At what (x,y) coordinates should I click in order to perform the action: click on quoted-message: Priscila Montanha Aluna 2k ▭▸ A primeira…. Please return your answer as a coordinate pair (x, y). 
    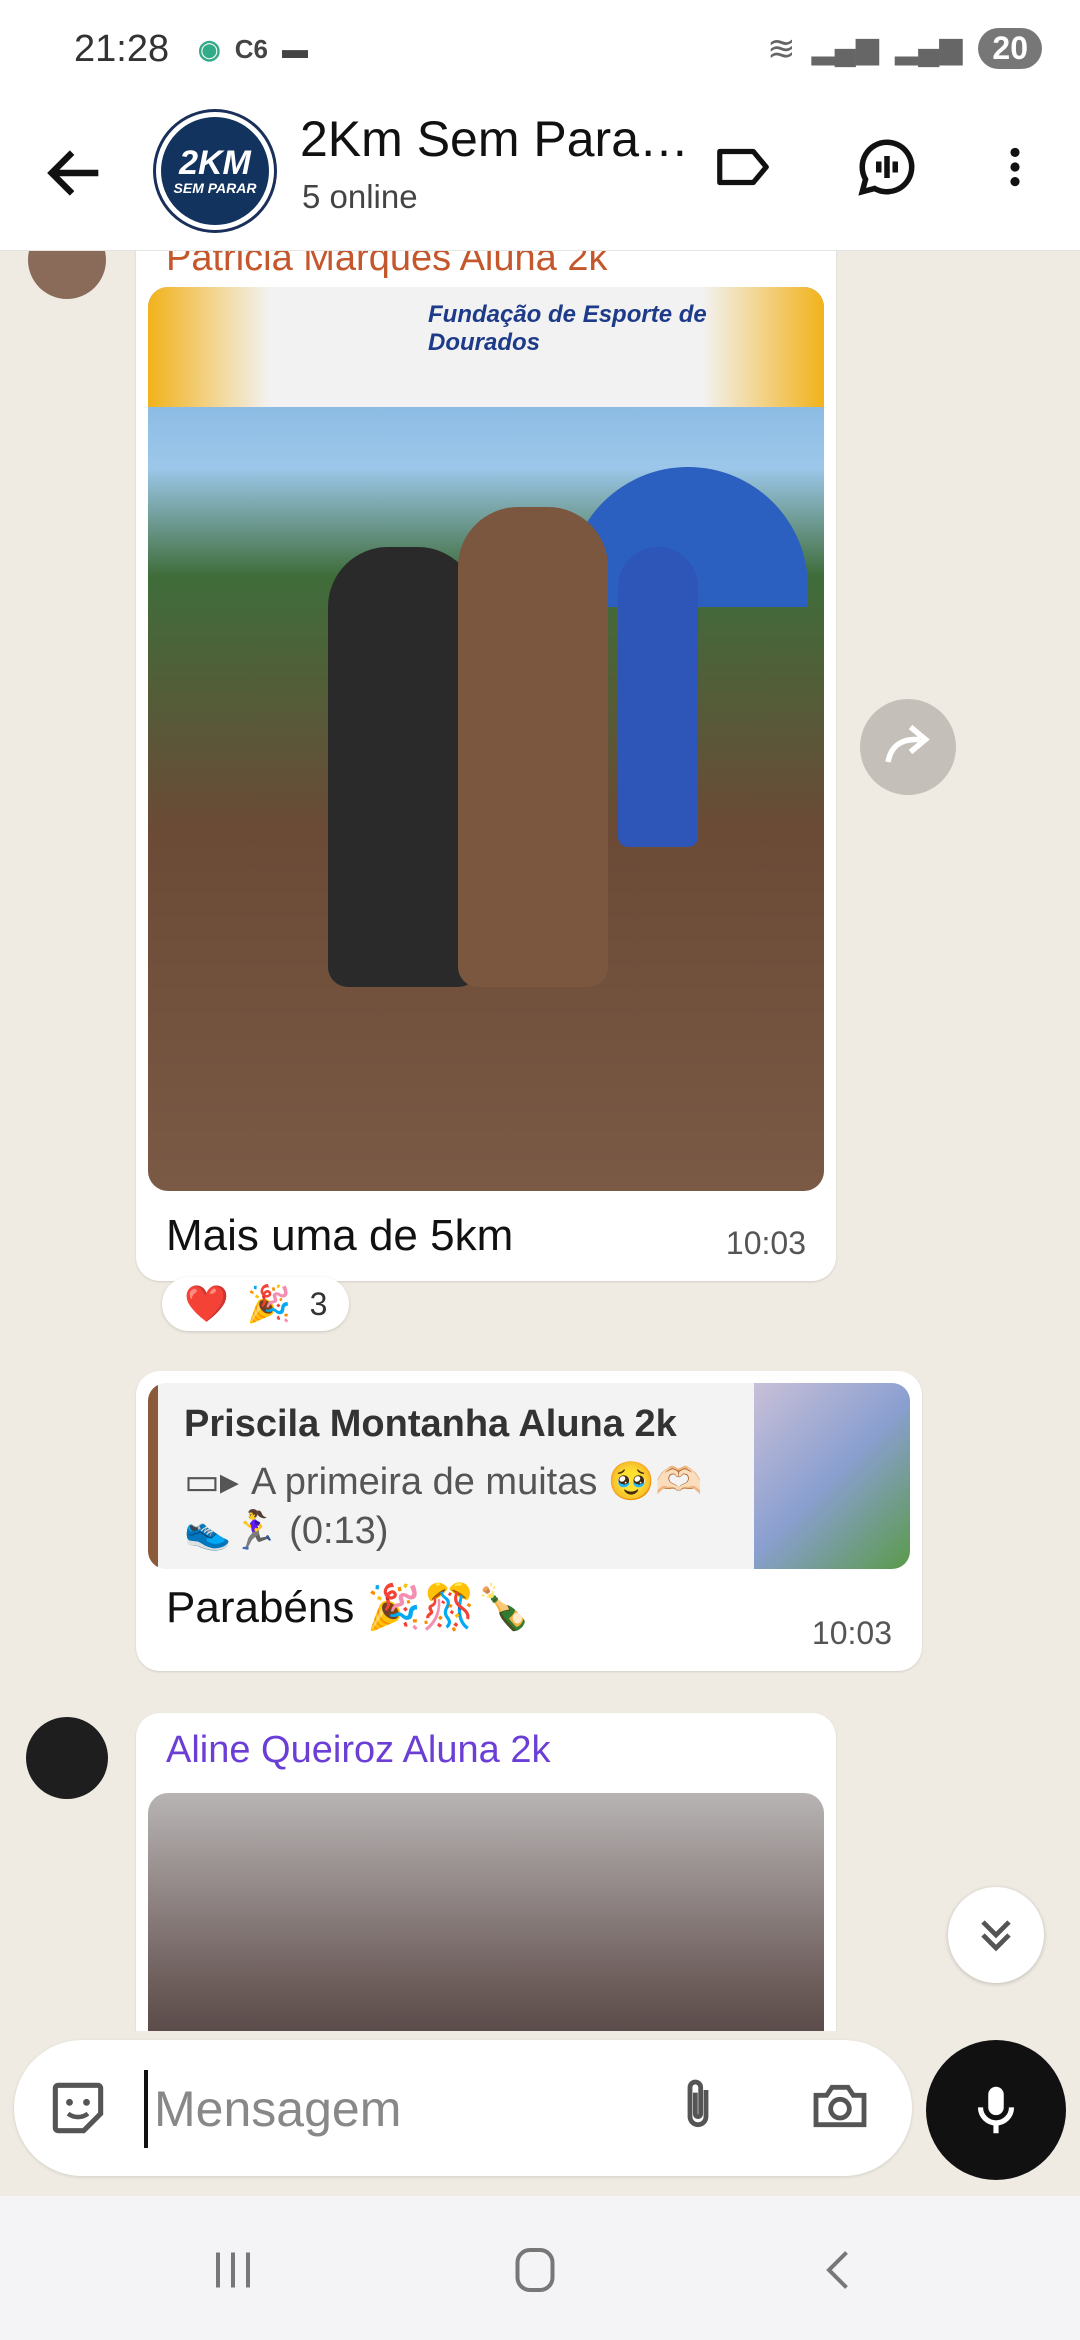
    Looking at the image, I should click on (529, 1476).